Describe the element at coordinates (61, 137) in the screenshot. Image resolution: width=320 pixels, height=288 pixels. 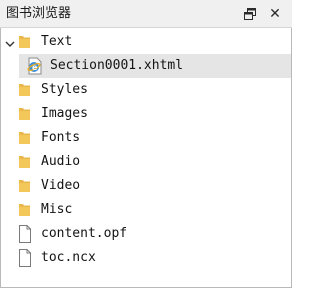
I see `tree-item-label: Fonts` at that location.